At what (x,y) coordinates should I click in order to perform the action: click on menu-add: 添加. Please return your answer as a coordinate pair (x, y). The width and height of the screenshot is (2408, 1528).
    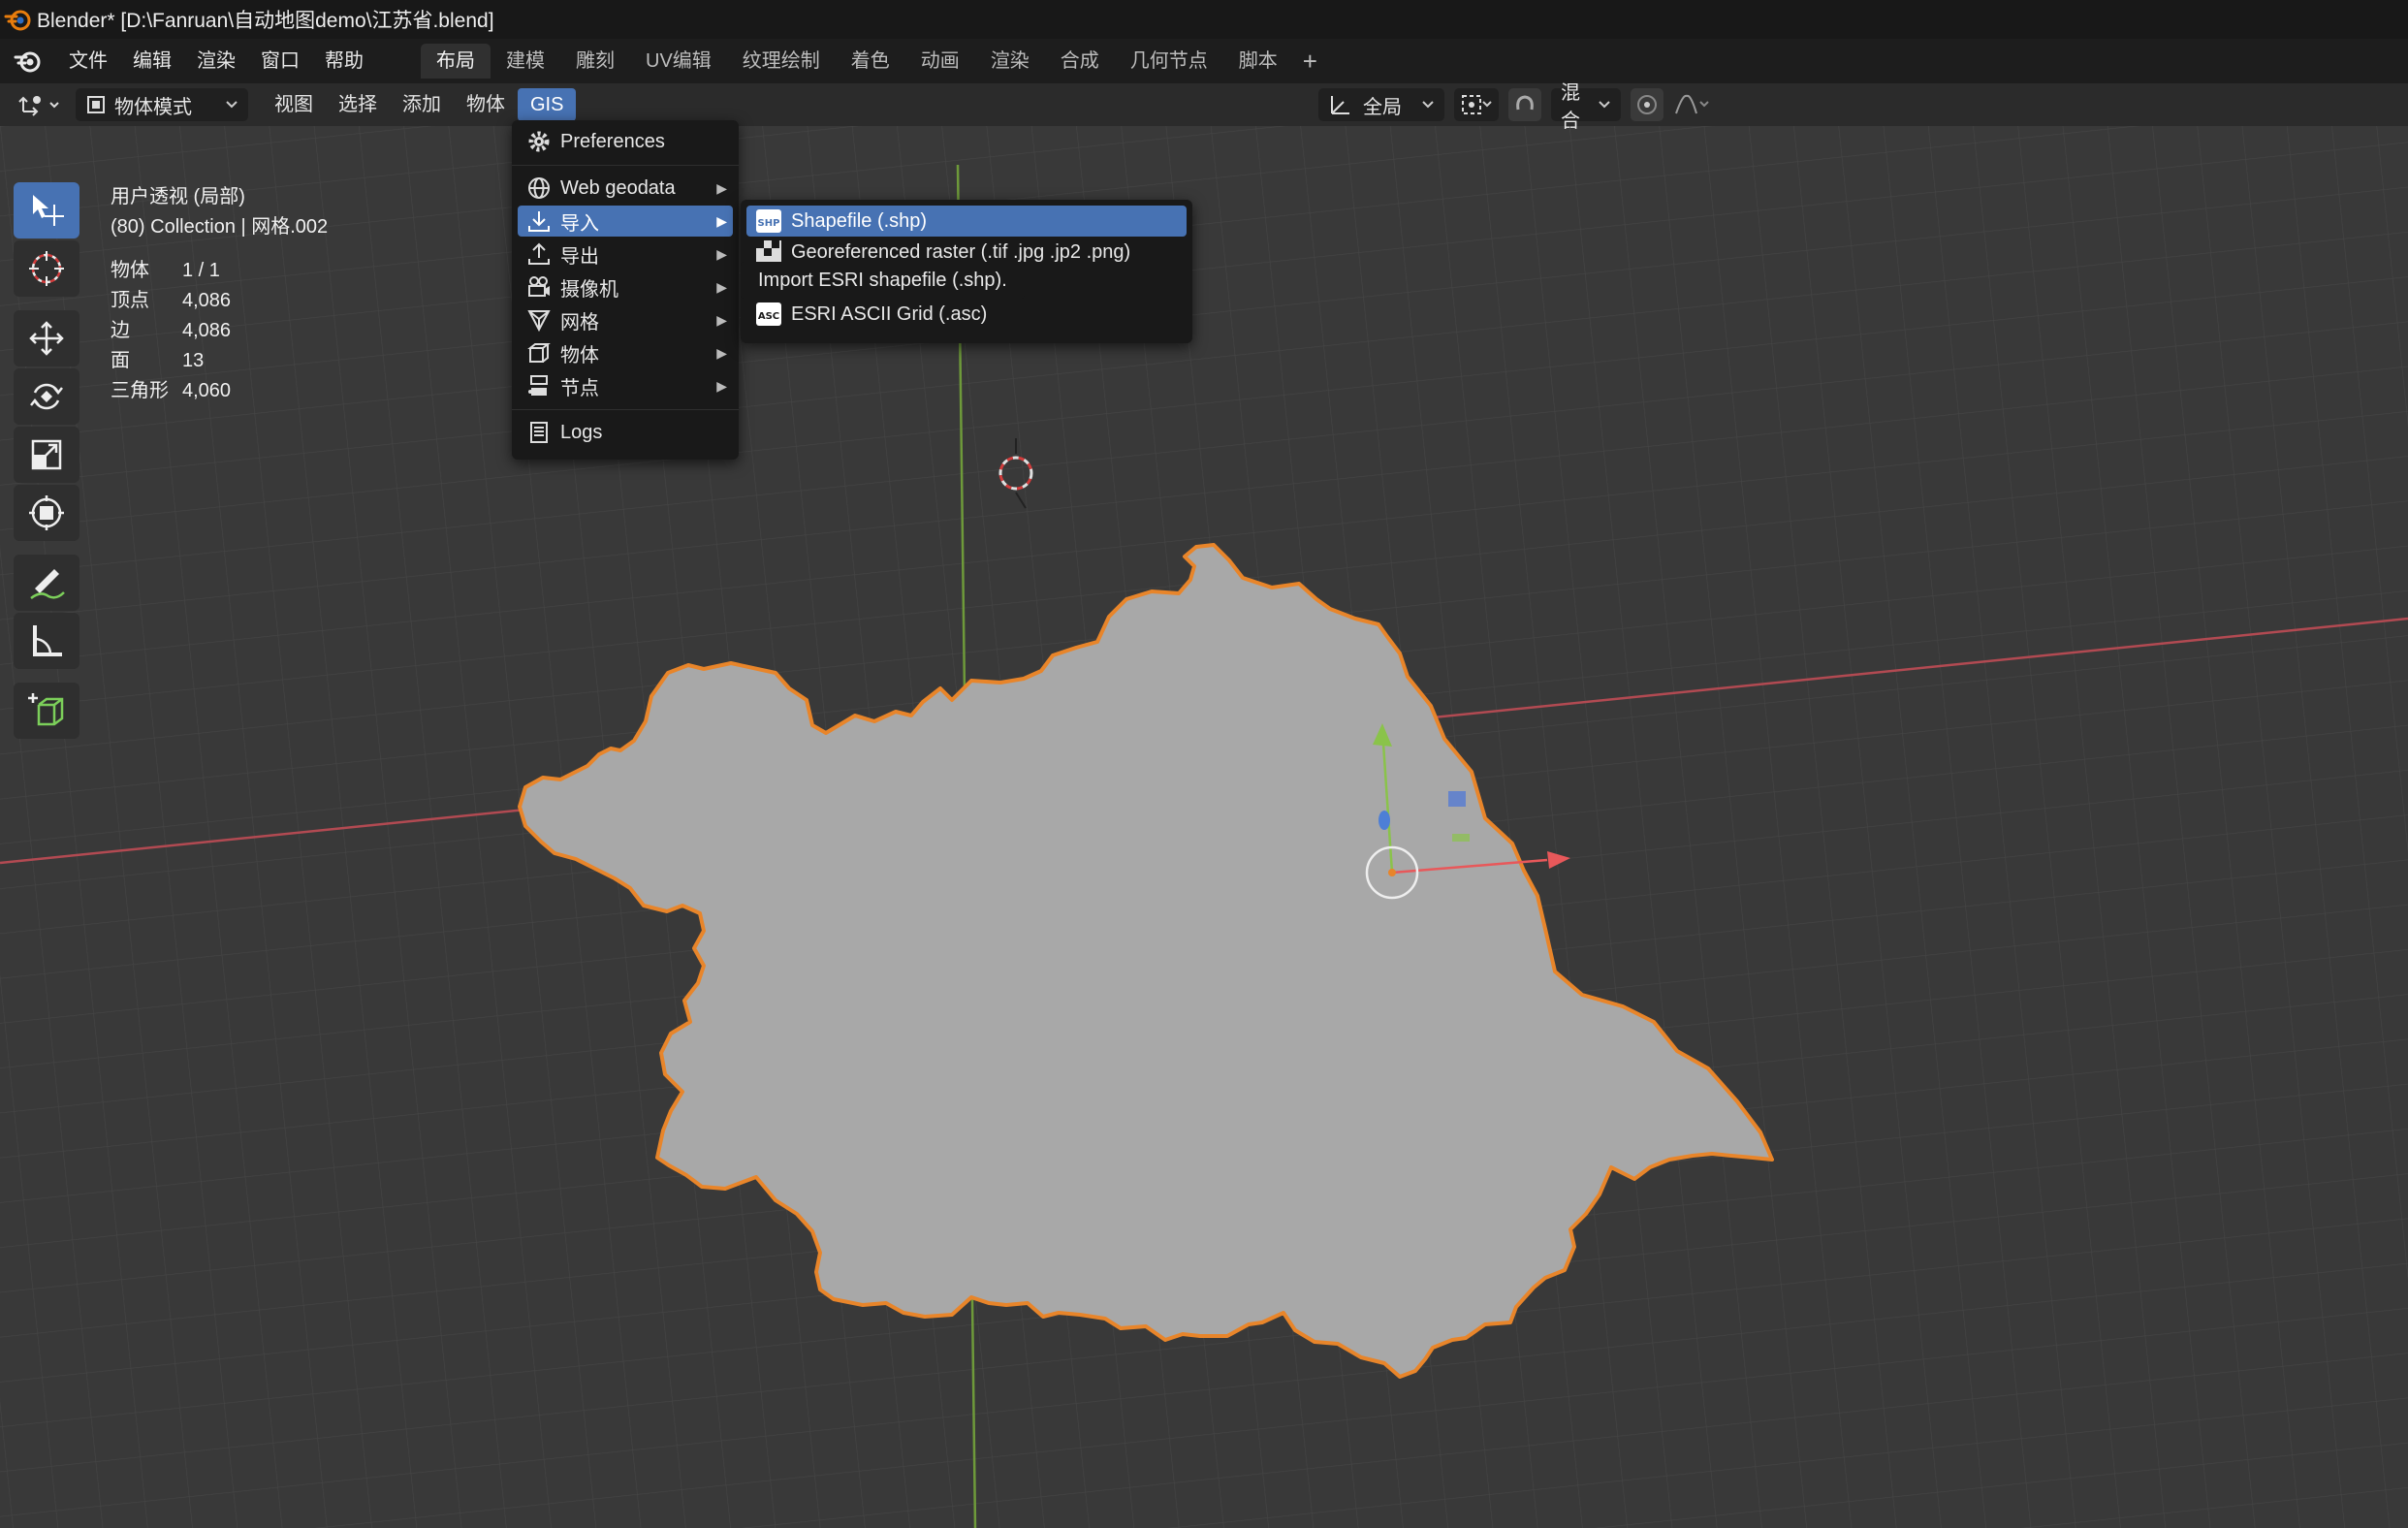
    Looking at the image, I should click on (422, 104).